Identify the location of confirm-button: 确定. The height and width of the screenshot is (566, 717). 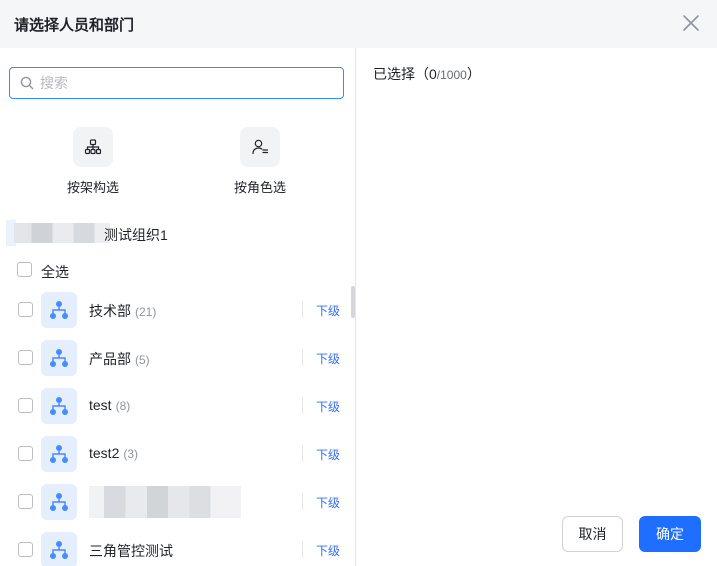
(670, 534).